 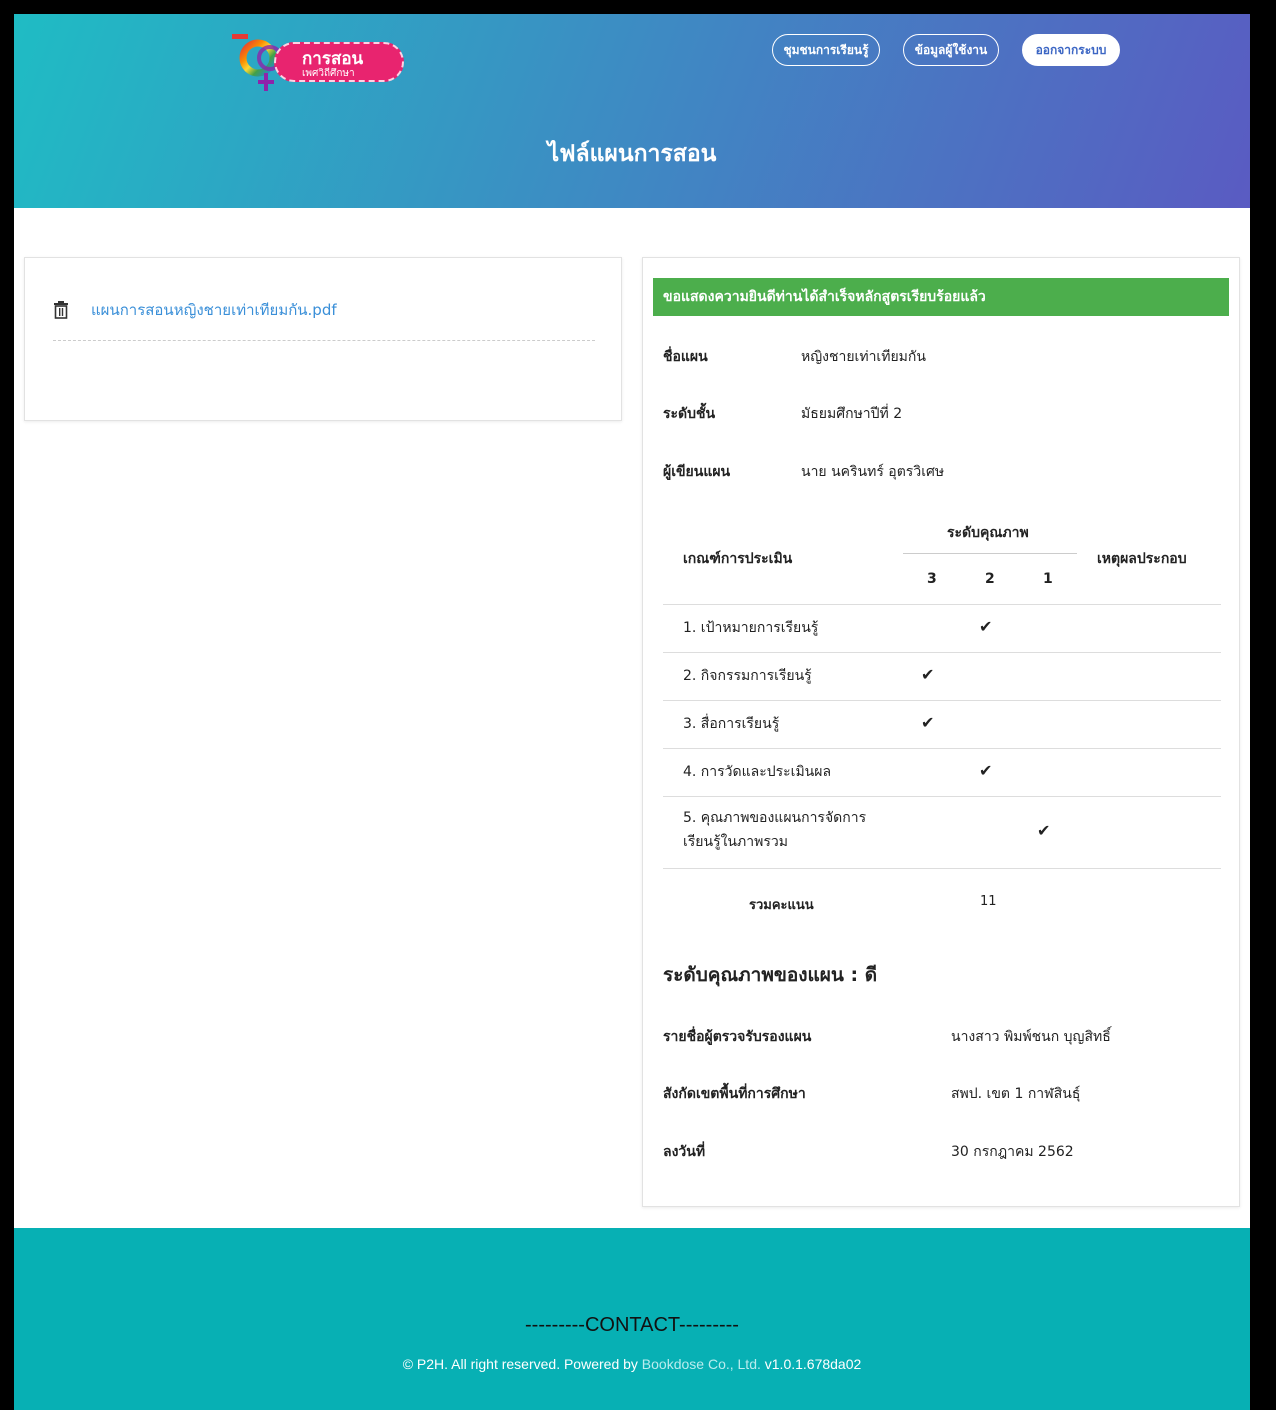 What do you see at coordinates (689, 414) in the screenshot?
I see `grade-label: ระดับชั้น` at bounding box center [689, 414].